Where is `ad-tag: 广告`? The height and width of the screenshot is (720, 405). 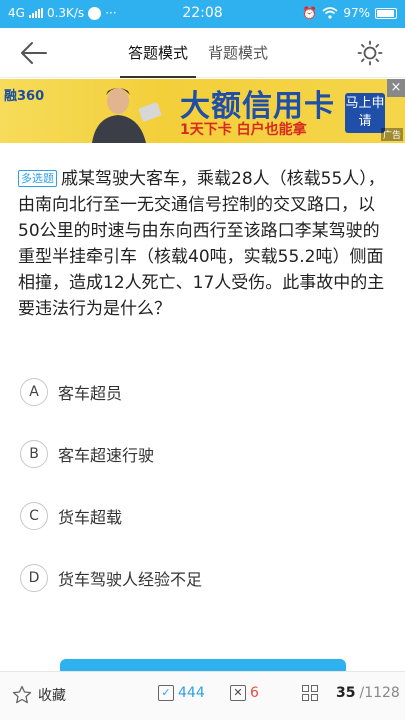
ad-tag: 广告 is located at coordinates (391, 134).